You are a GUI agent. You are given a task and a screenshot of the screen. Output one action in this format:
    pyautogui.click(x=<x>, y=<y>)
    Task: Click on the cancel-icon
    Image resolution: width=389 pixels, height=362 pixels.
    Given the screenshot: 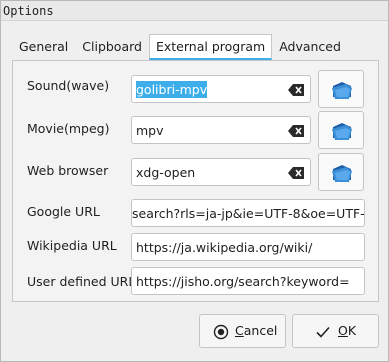 What is the action you would take?
    pyautogui.click(x=221, y=332)
    